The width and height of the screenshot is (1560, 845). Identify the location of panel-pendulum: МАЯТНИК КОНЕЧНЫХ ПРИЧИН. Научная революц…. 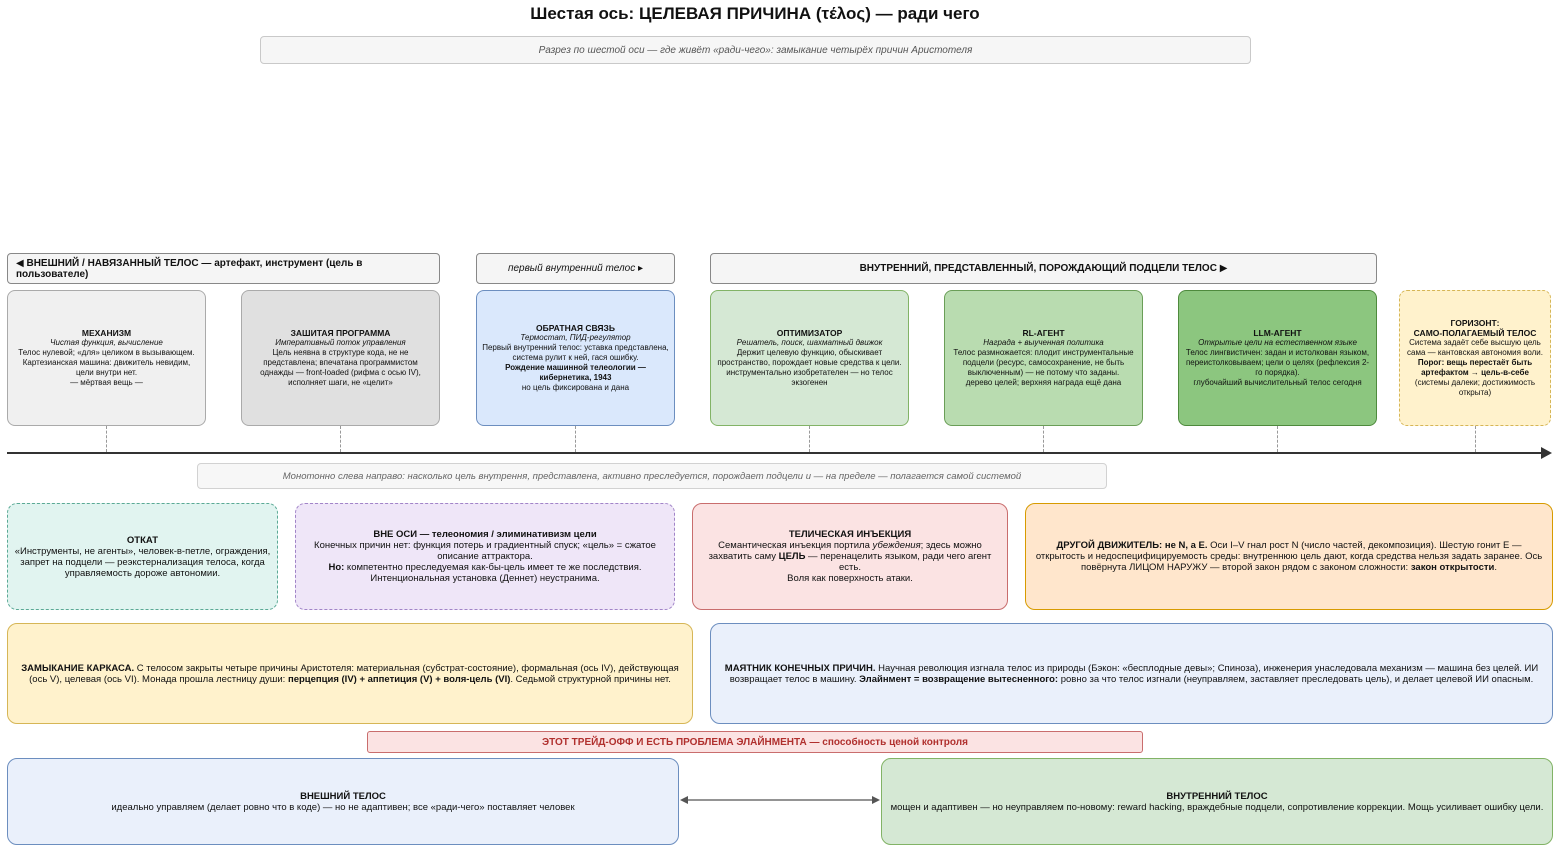
(1131, 673).